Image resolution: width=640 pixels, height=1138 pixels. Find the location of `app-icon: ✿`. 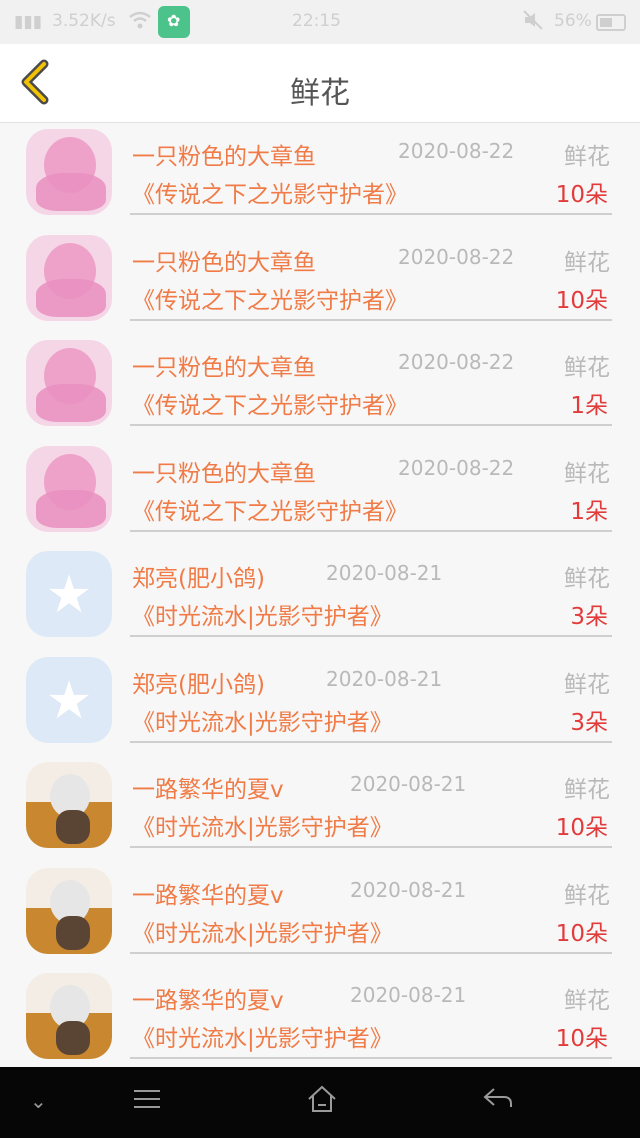

app-icon: ✿ is located at coordinates (174, 22).